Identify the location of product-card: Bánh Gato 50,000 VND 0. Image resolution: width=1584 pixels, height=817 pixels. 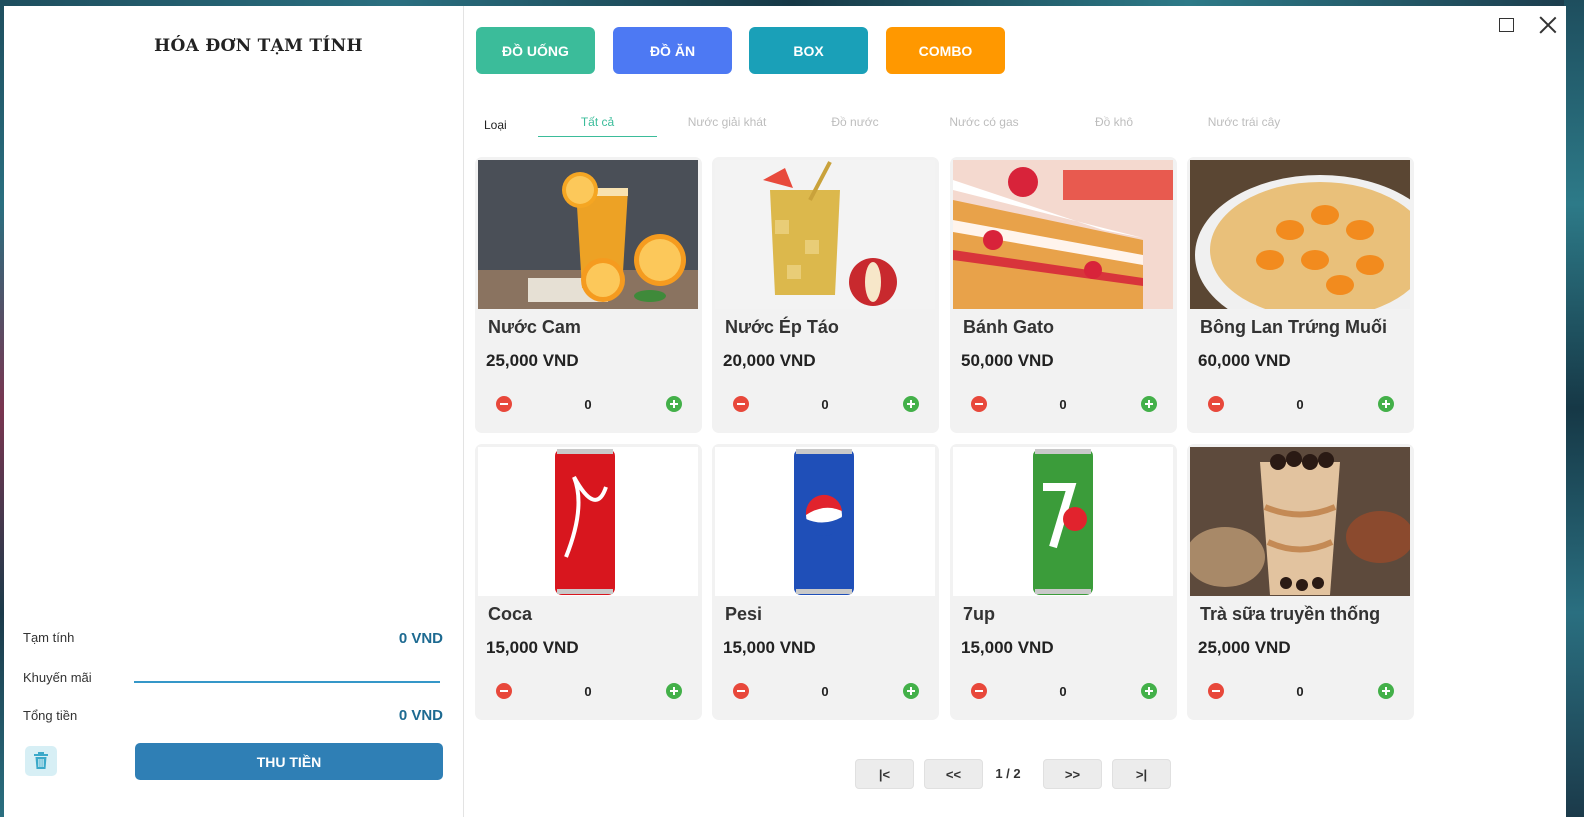
(1063, 295).